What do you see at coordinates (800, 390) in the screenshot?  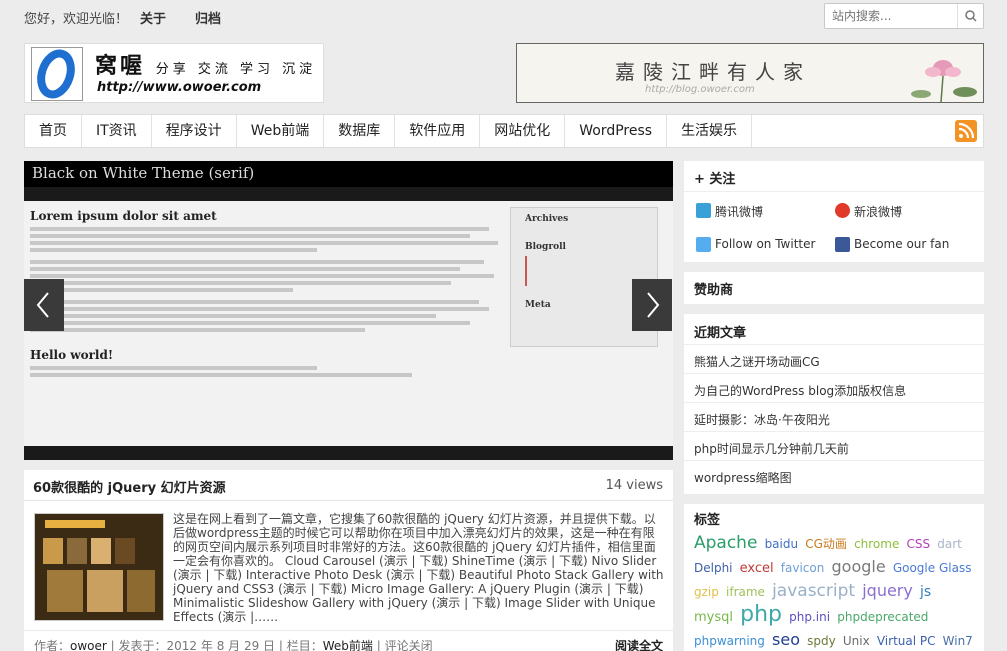 I see `recent-post-link: 为自己的WordPress blog添加版权信息` at bounding box center [800, 390].